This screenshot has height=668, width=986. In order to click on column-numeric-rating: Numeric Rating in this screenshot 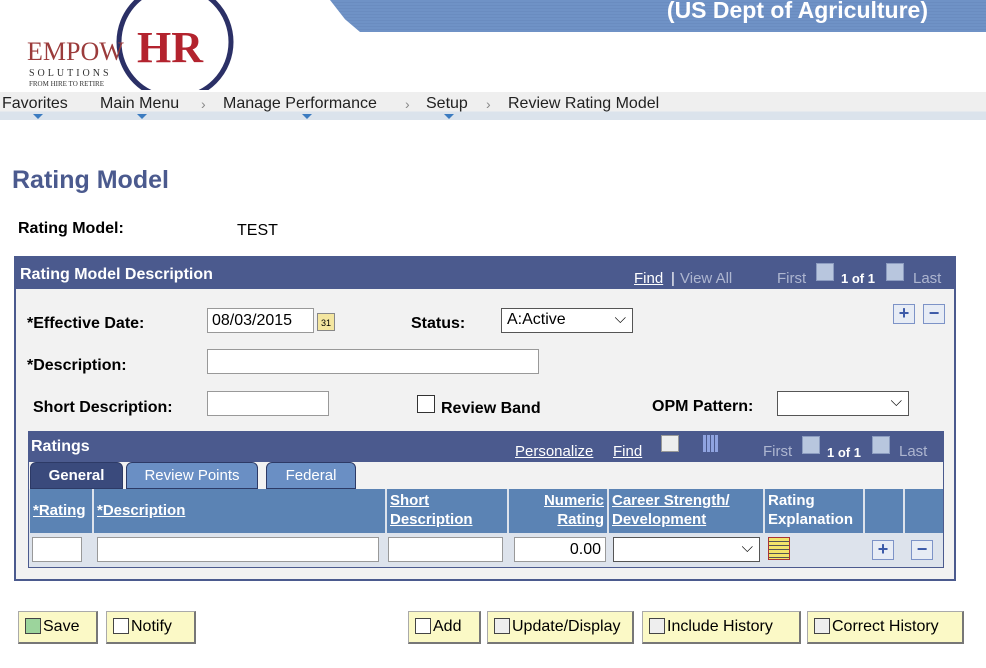, I will do `click(559, 511)`.